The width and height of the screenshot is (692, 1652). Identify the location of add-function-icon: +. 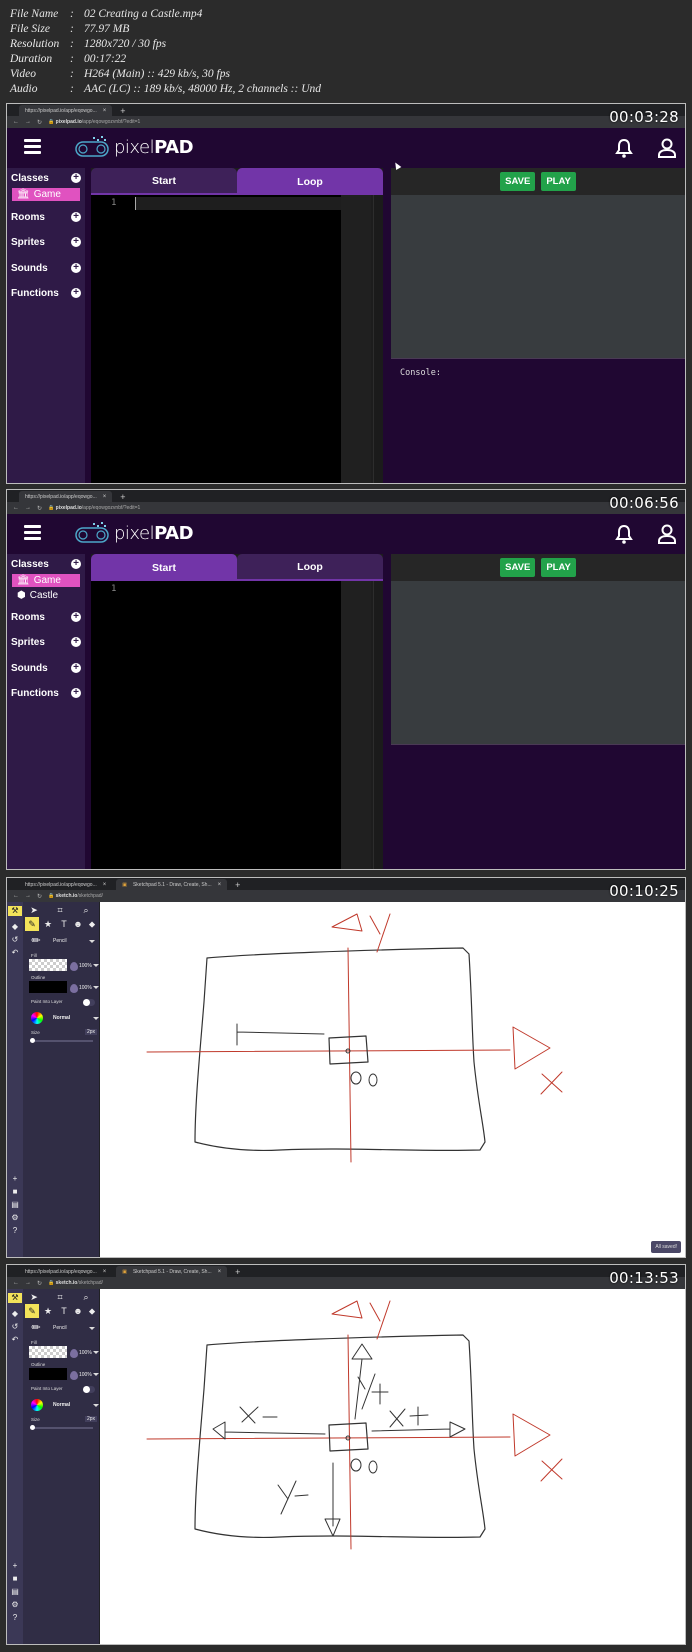
(76, 693).